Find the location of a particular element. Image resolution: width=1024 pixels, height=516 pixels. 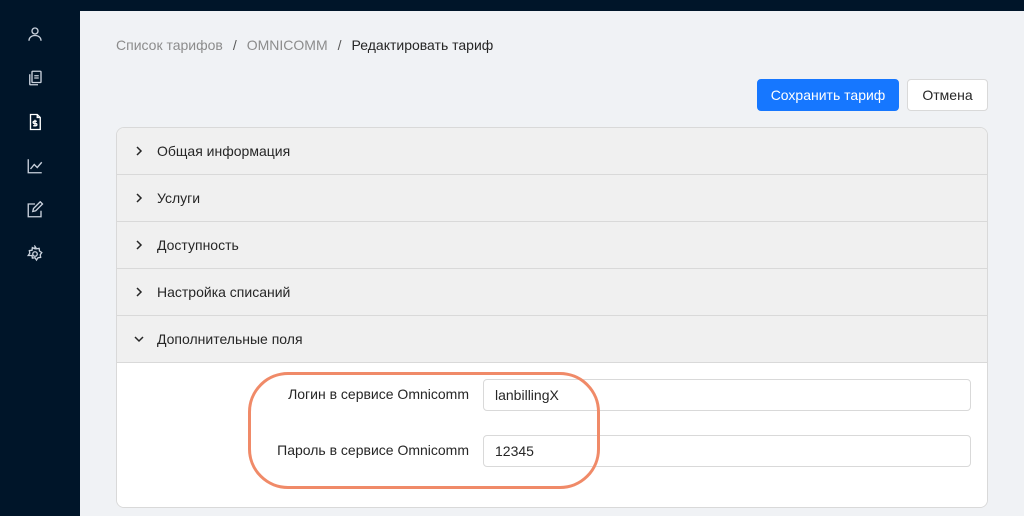

breadcrumb-current: Редактировать тариф is located at coordinates (422, 45).